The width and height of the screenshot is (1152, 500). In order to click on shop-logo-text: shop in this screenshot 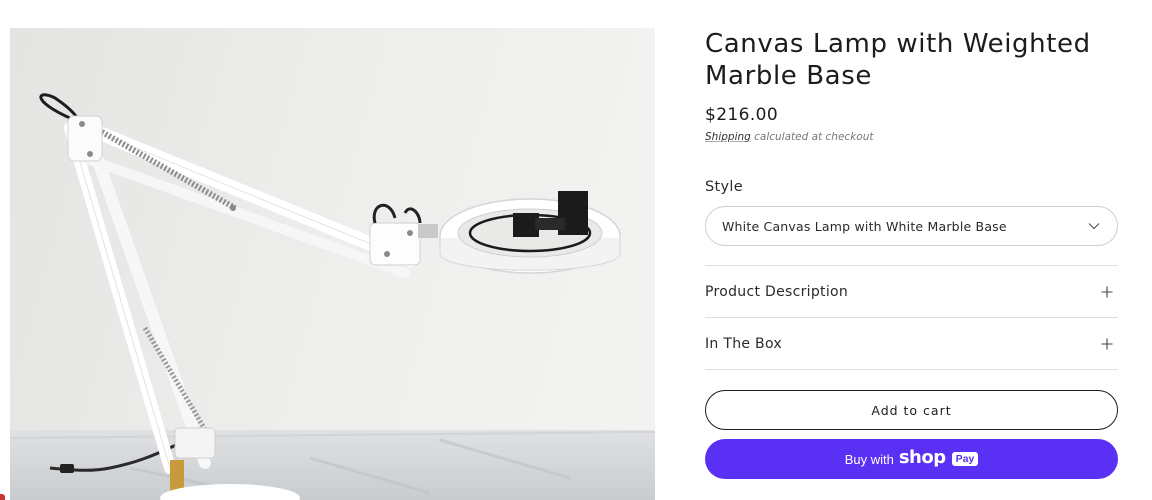, I will do `click(922, 457)`.